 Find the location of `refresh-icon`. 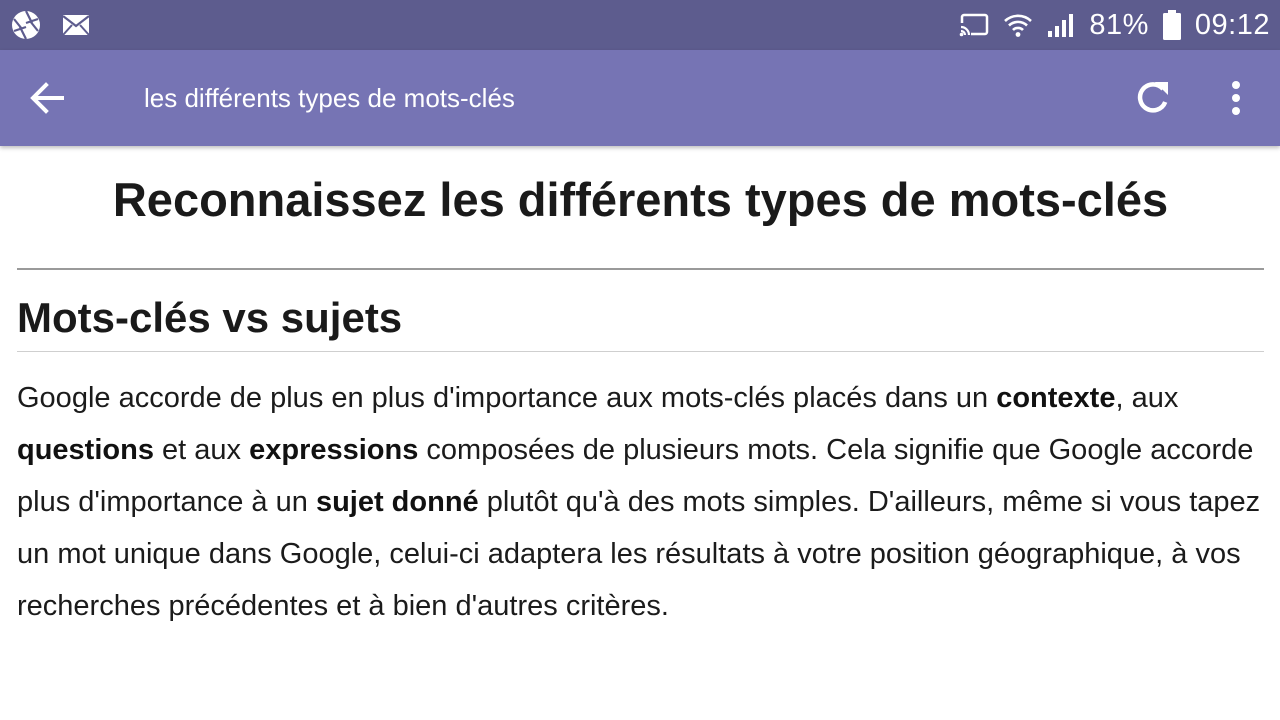

refresh-icon is located at coordinates (1152, 104).